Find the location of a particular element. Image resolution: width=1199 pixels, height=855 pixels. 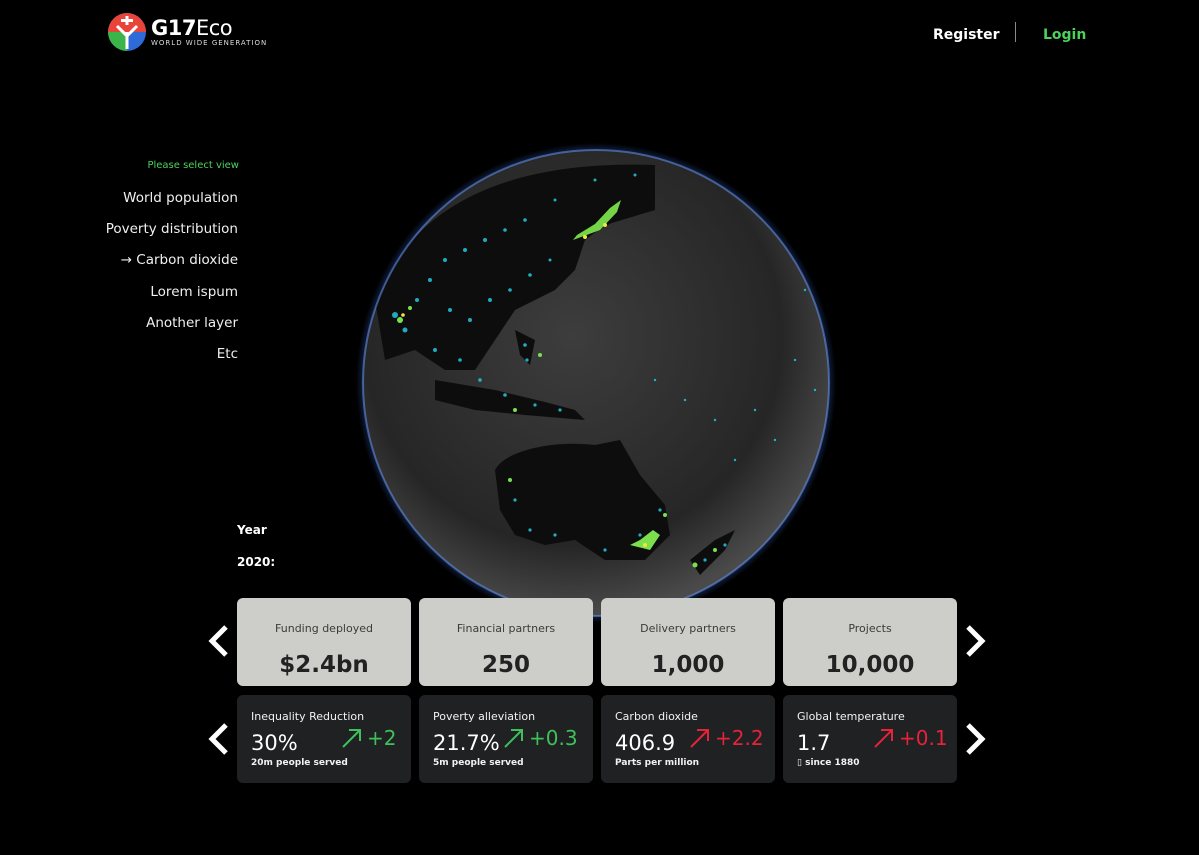

metric-value: 21.7% is located at coordinates (466, 743).